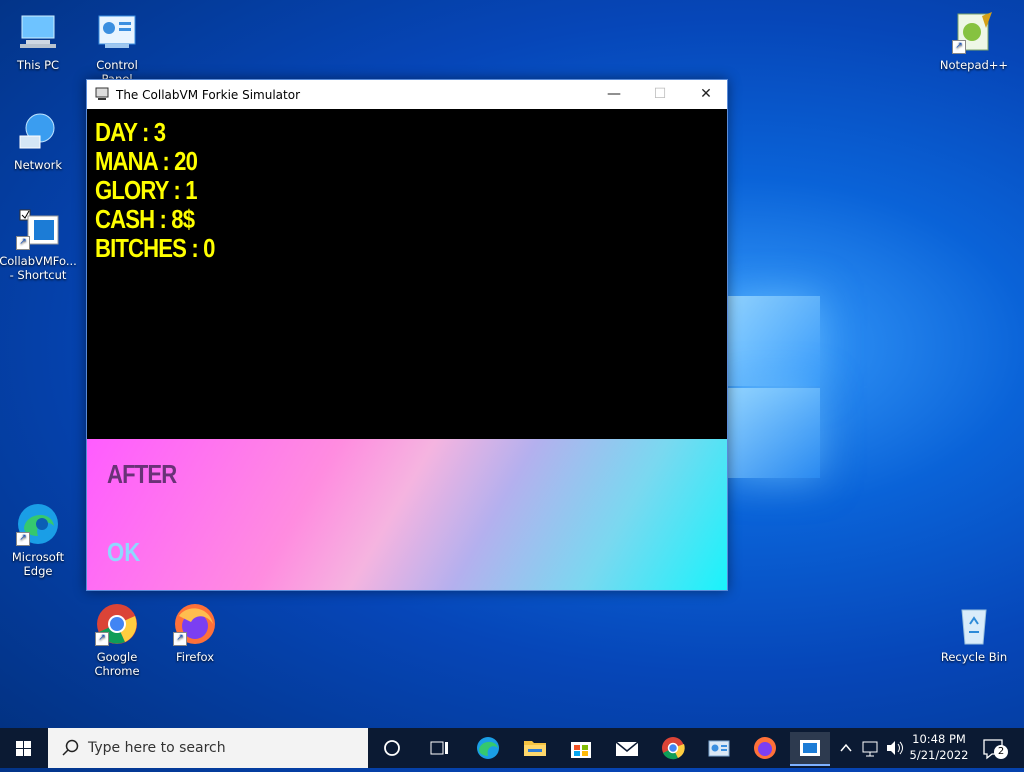 This screenshot has height=772, width=1024. Describe the element at coordinates (392, 748) in the screenshot. I see `cortana-icon` at that location.